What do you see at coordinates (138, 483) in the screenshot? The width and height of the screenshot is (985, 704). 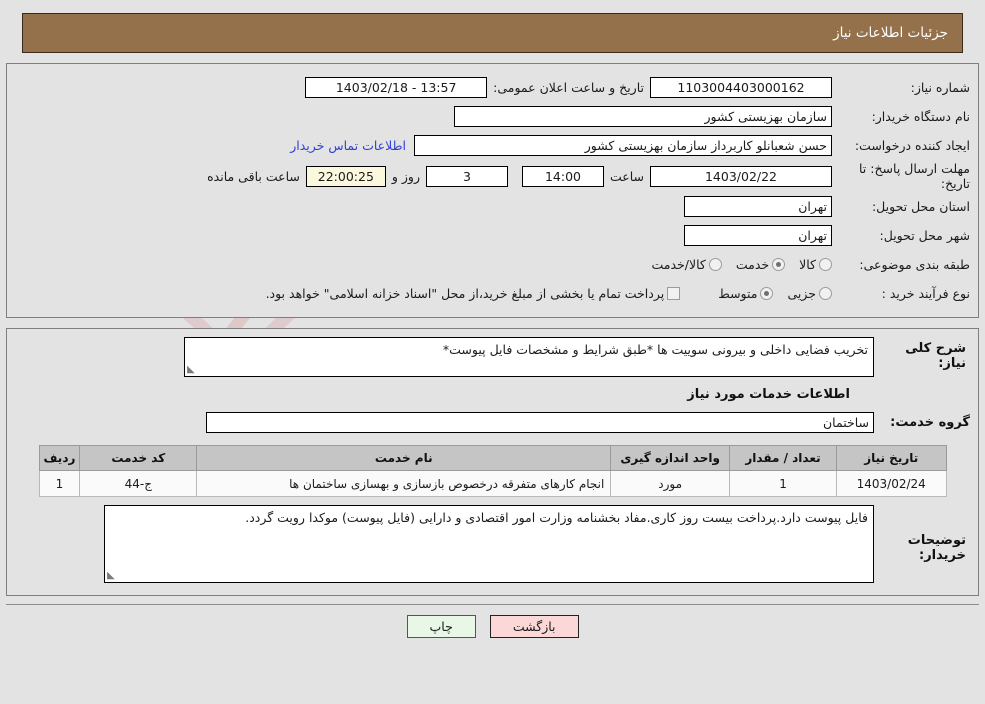 I see `cell-service-code: ج-44` at bounding box center [138, 483].